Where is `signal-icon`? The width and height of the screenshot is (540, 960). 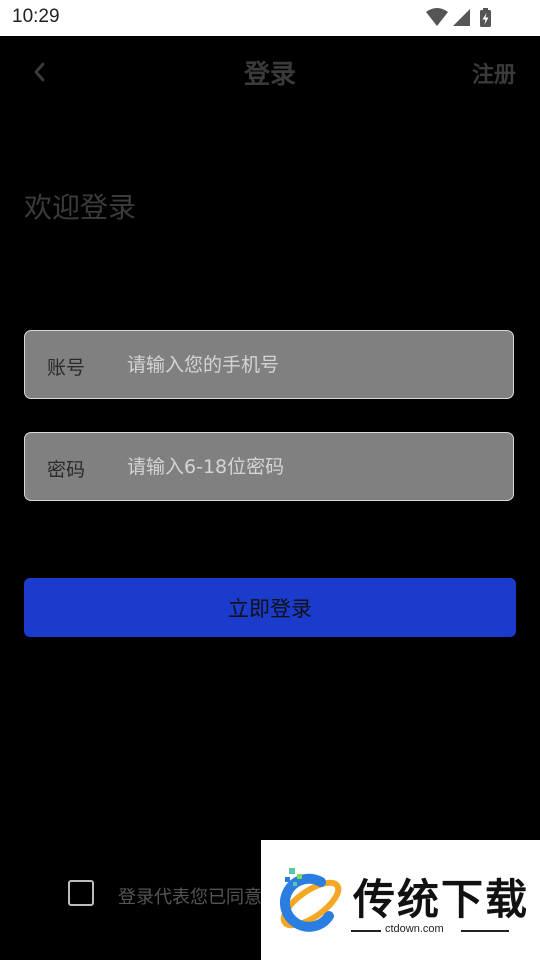 signal-icon is located at coordinates (461, 17).